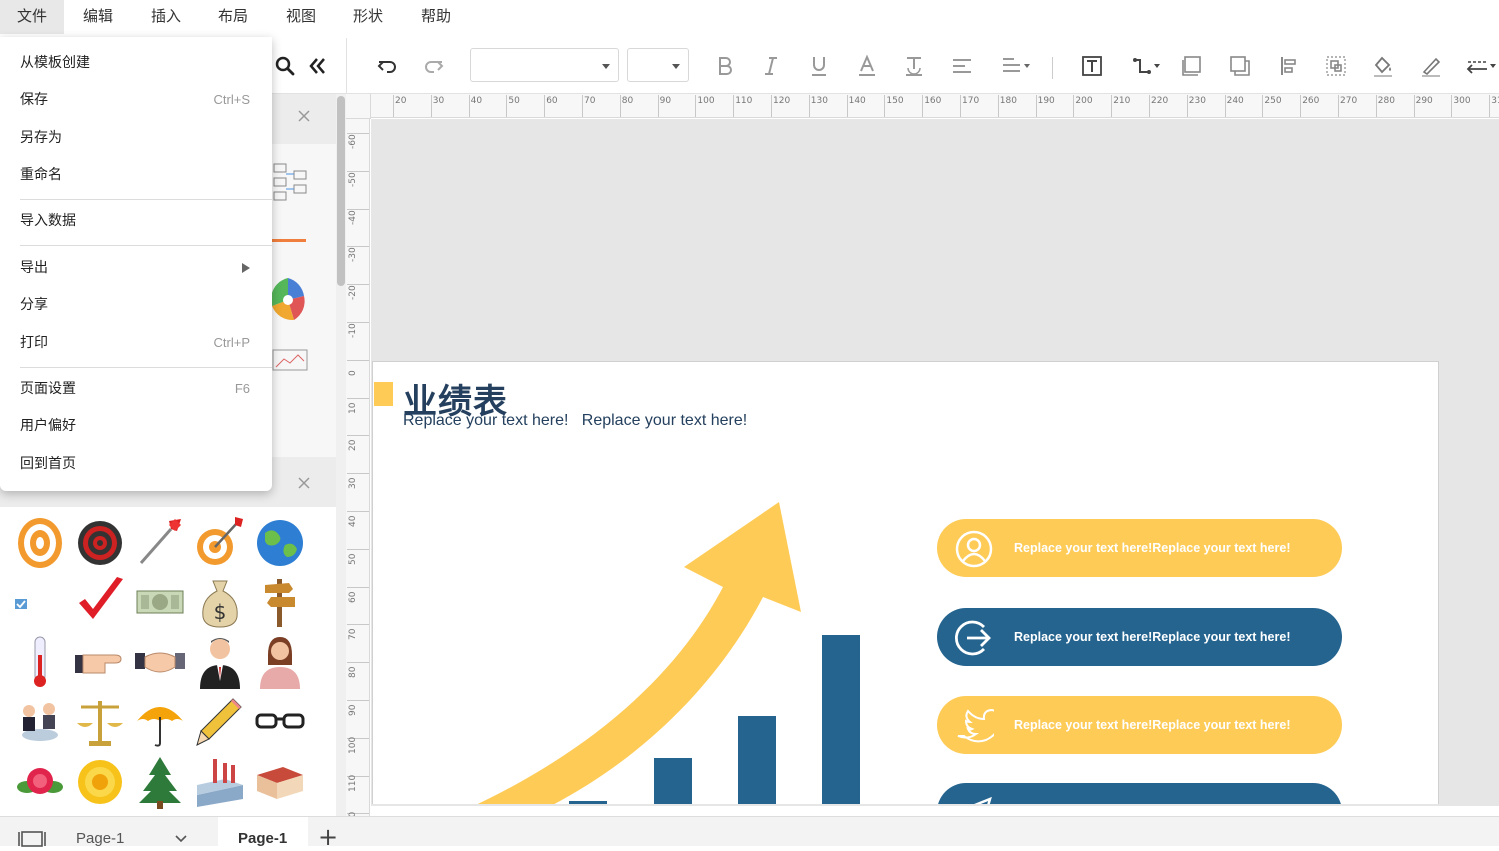  What do you see at coordinates (220, 722) in the screenshot?
I see `pencil-icon` at bounding box center [220, 722].